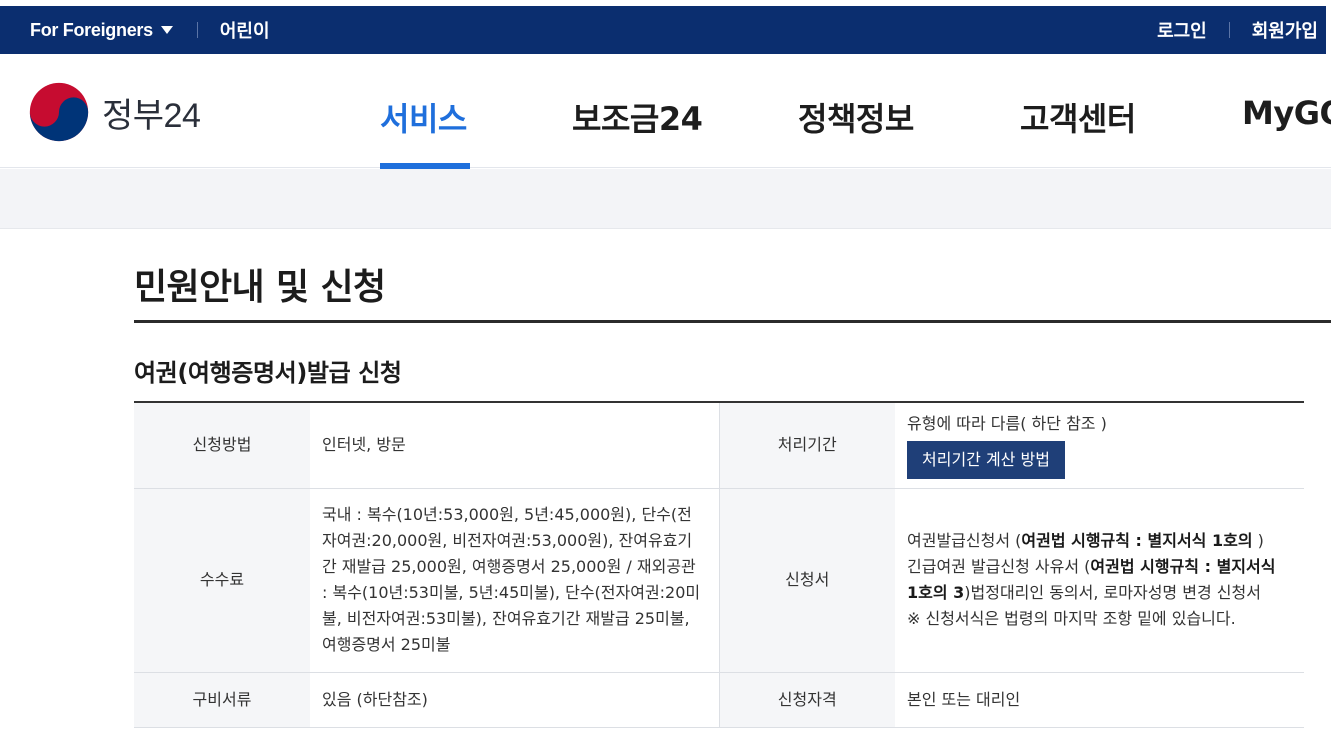 The height and width of the screenshot is (744, 1331). Describe the element at coordinates (1286, 113) in the screenshot. I see `nav-item-mygov: MyGOV` at that location.